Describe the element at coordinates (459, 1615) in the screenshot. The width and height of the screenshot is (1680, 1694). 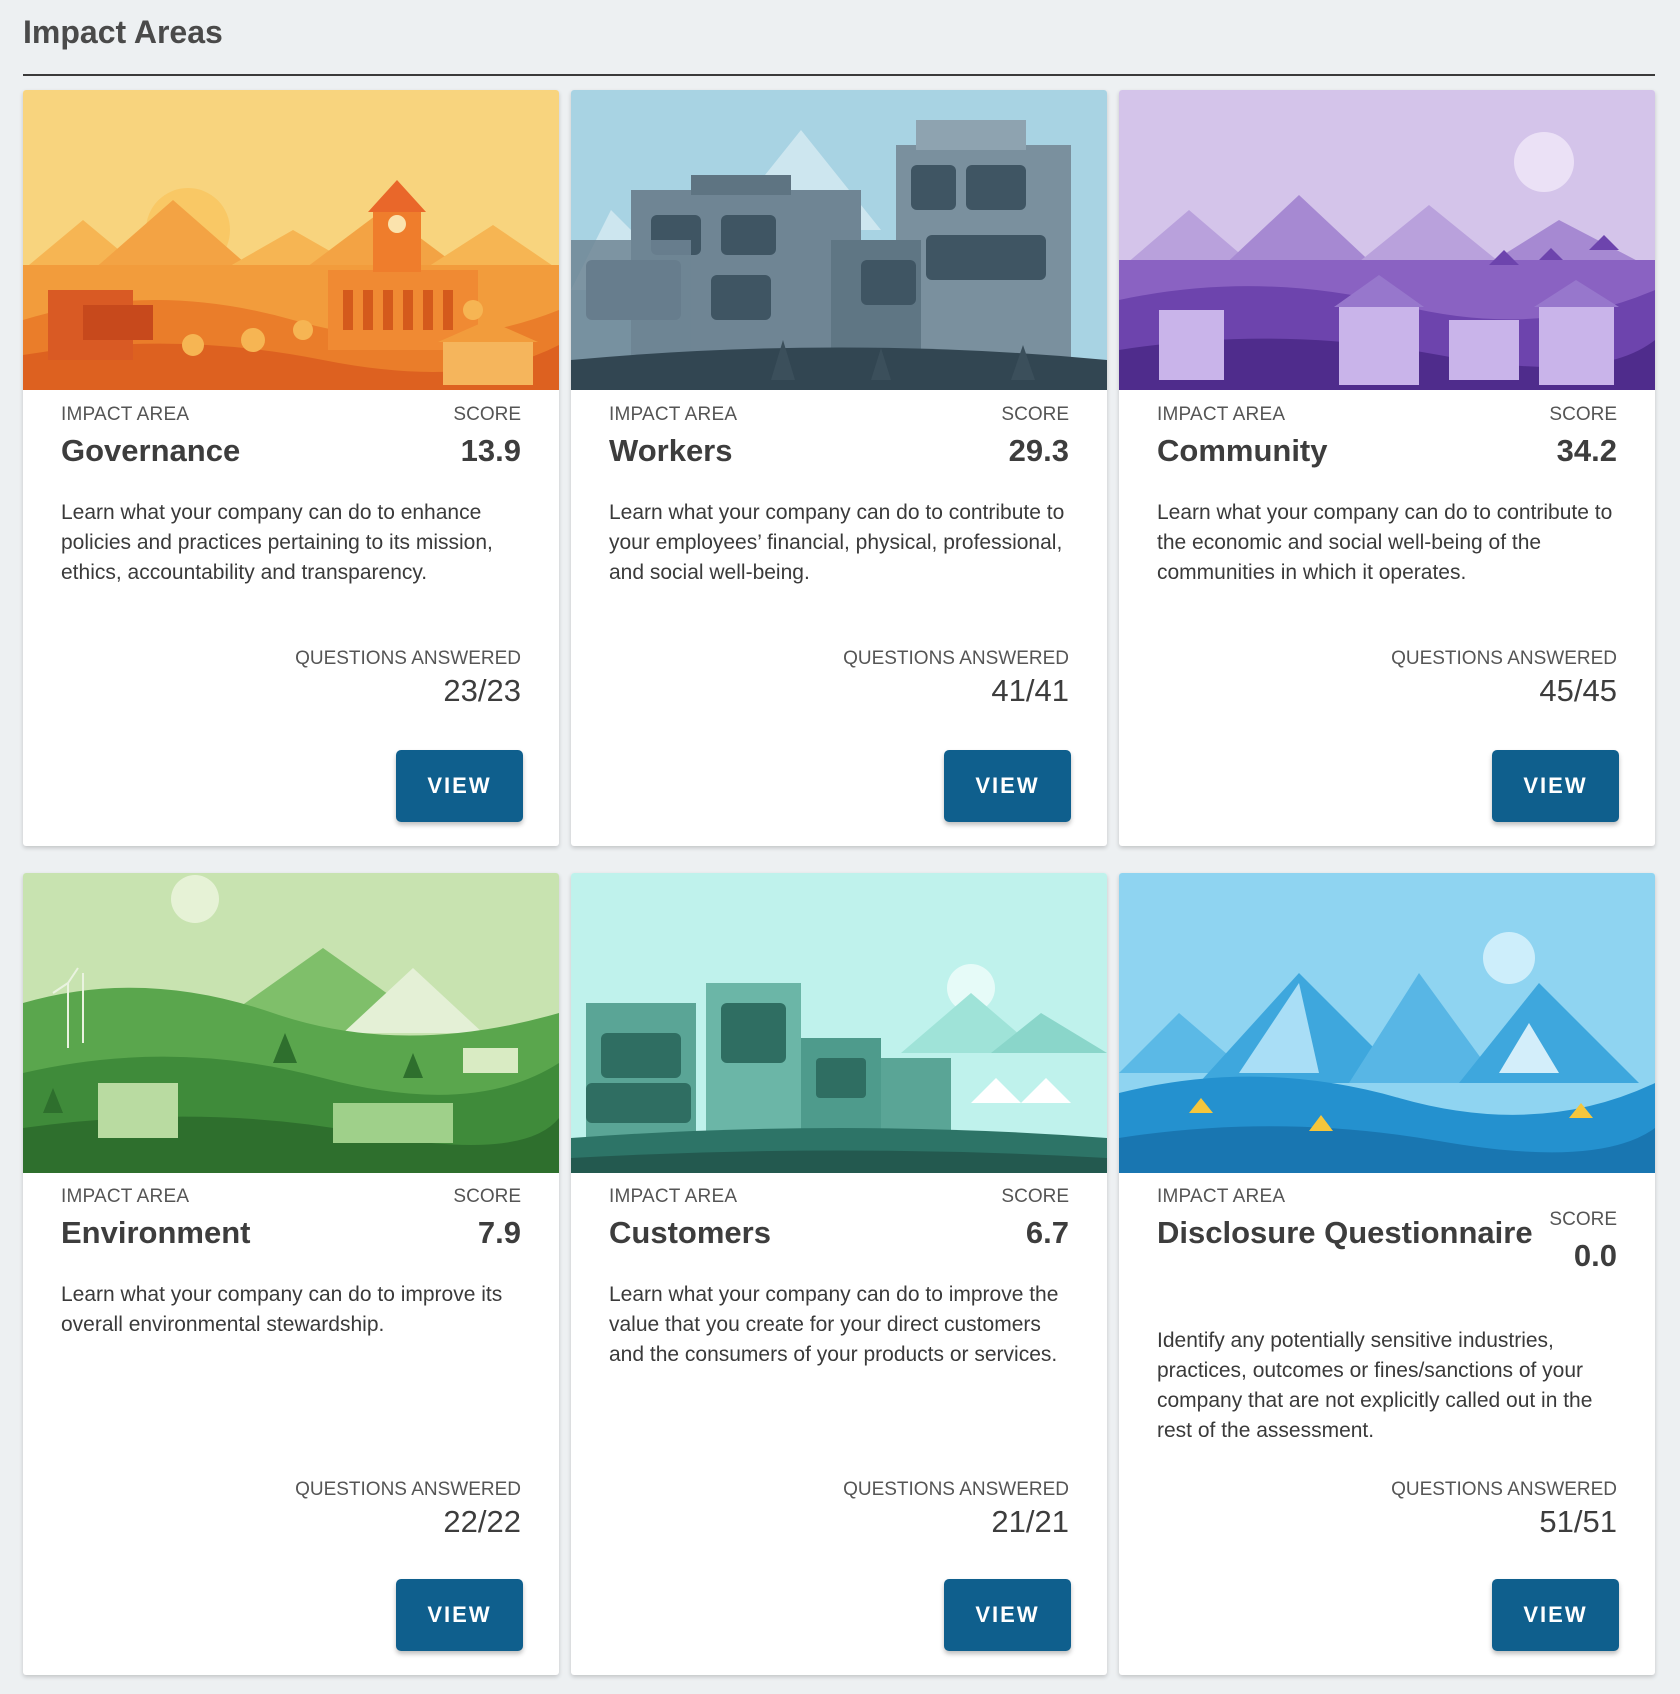
I see `view-environment-button: VIEW` at that location.